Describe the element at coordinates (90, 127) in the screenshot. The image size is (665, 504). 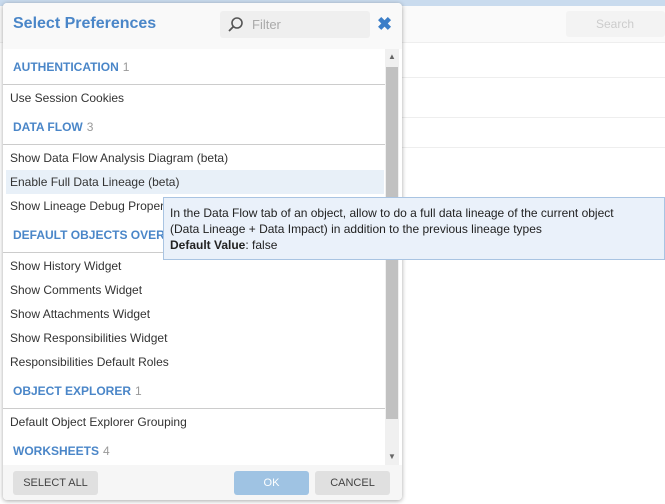
I see `section-count: 3` at that location.